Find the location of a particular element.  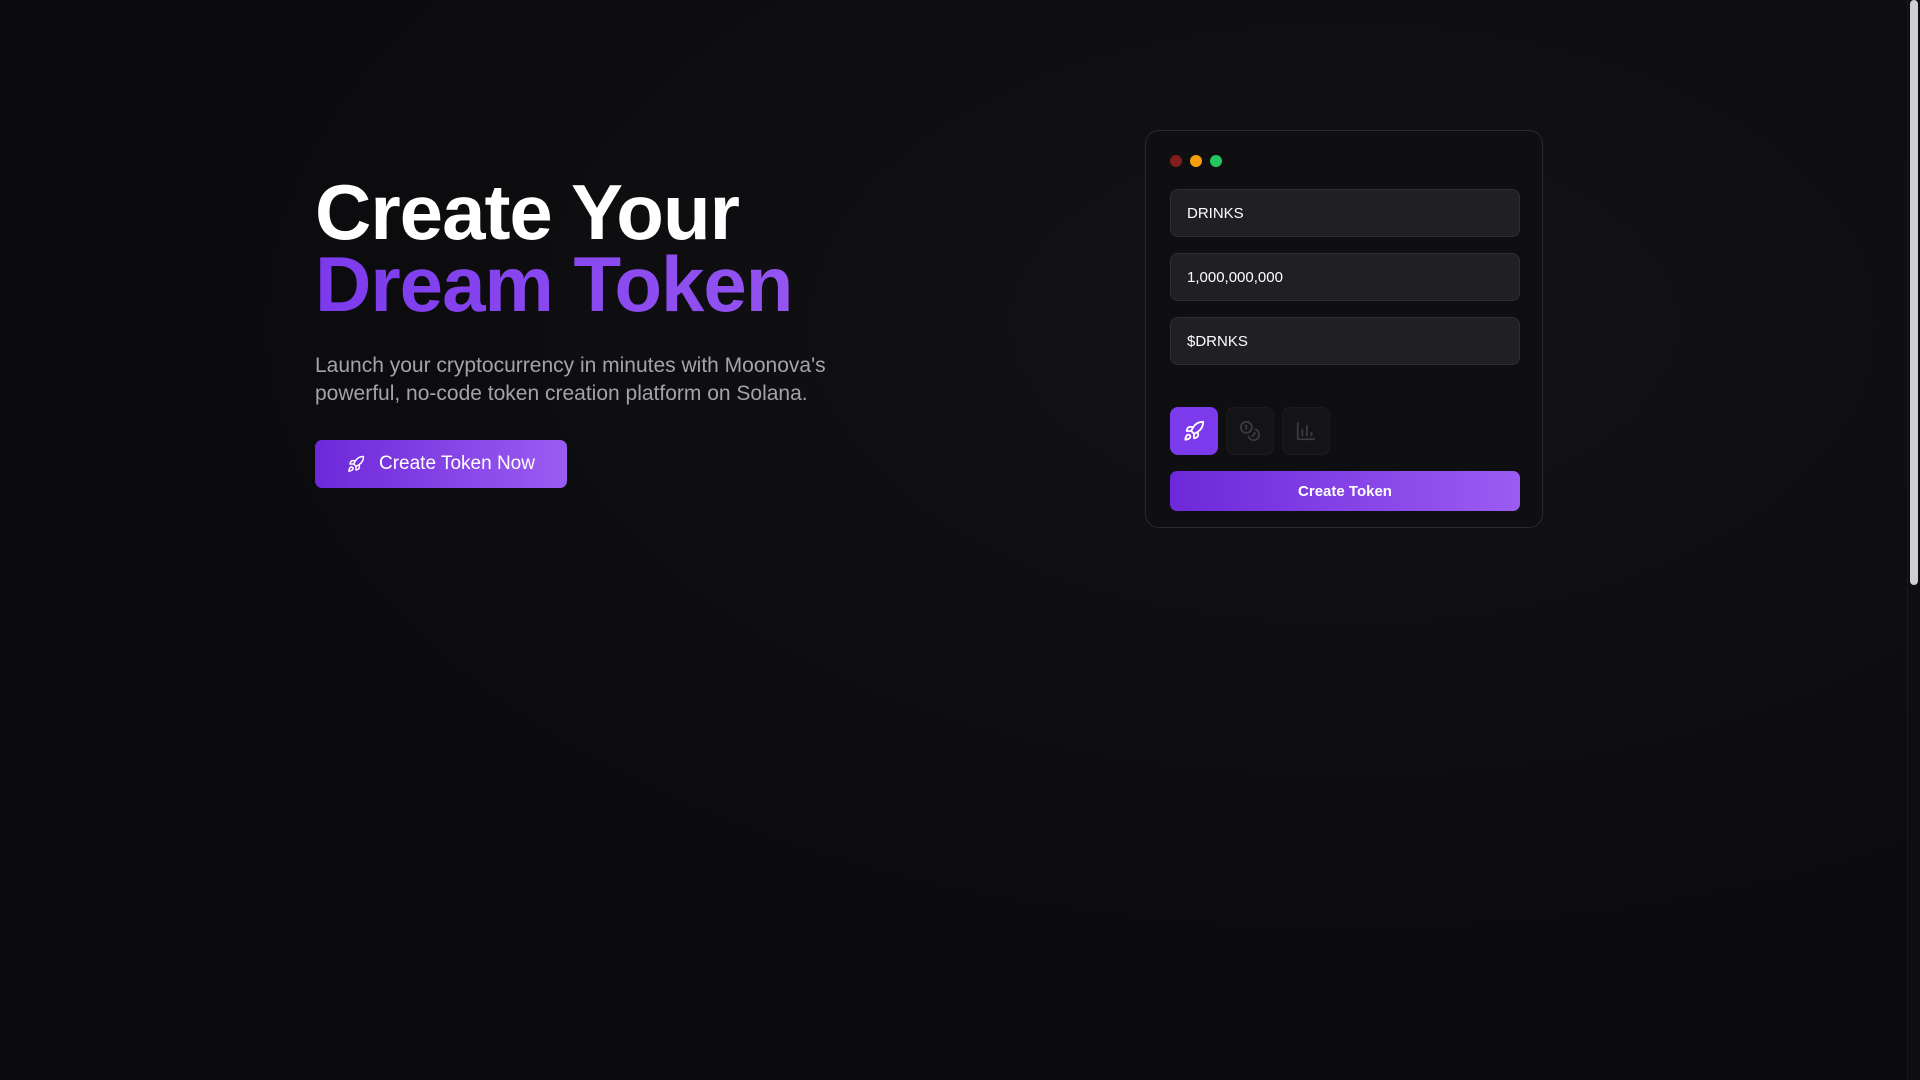

hero-title: Create Your Dream Token is located at coordinates (625, 245).